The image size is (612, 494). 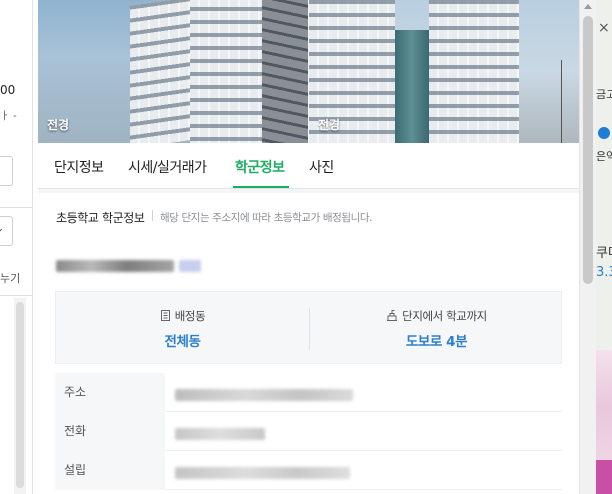 What do you see at coordinates (165, 315) in the screenshot?
I see `building-icon` at bounding box center [165, 315].